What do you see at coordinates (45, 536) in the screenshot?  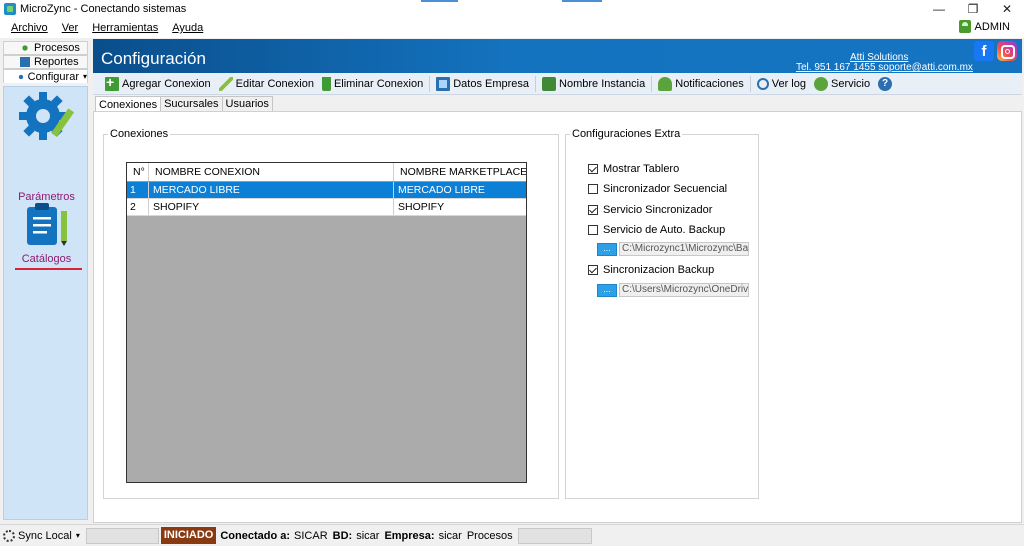 I see `sync-mode-label: Sync Local` at bounding box center [45, 536].